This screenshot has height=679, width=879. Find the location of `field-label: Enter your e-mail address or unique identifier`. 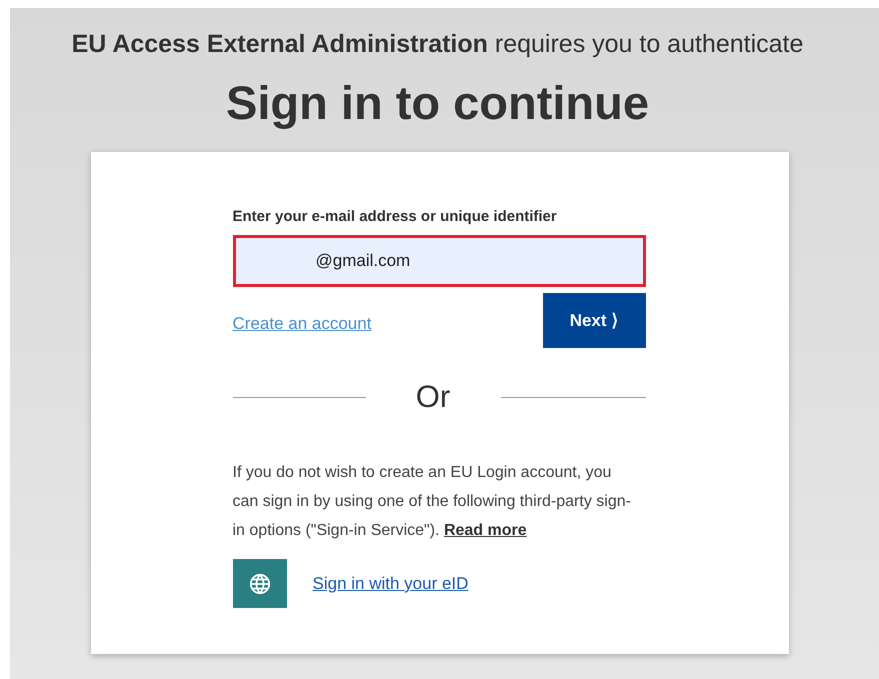

field-label: Enter your e-mail address or unique identifier is located at coordinates (395, 217).